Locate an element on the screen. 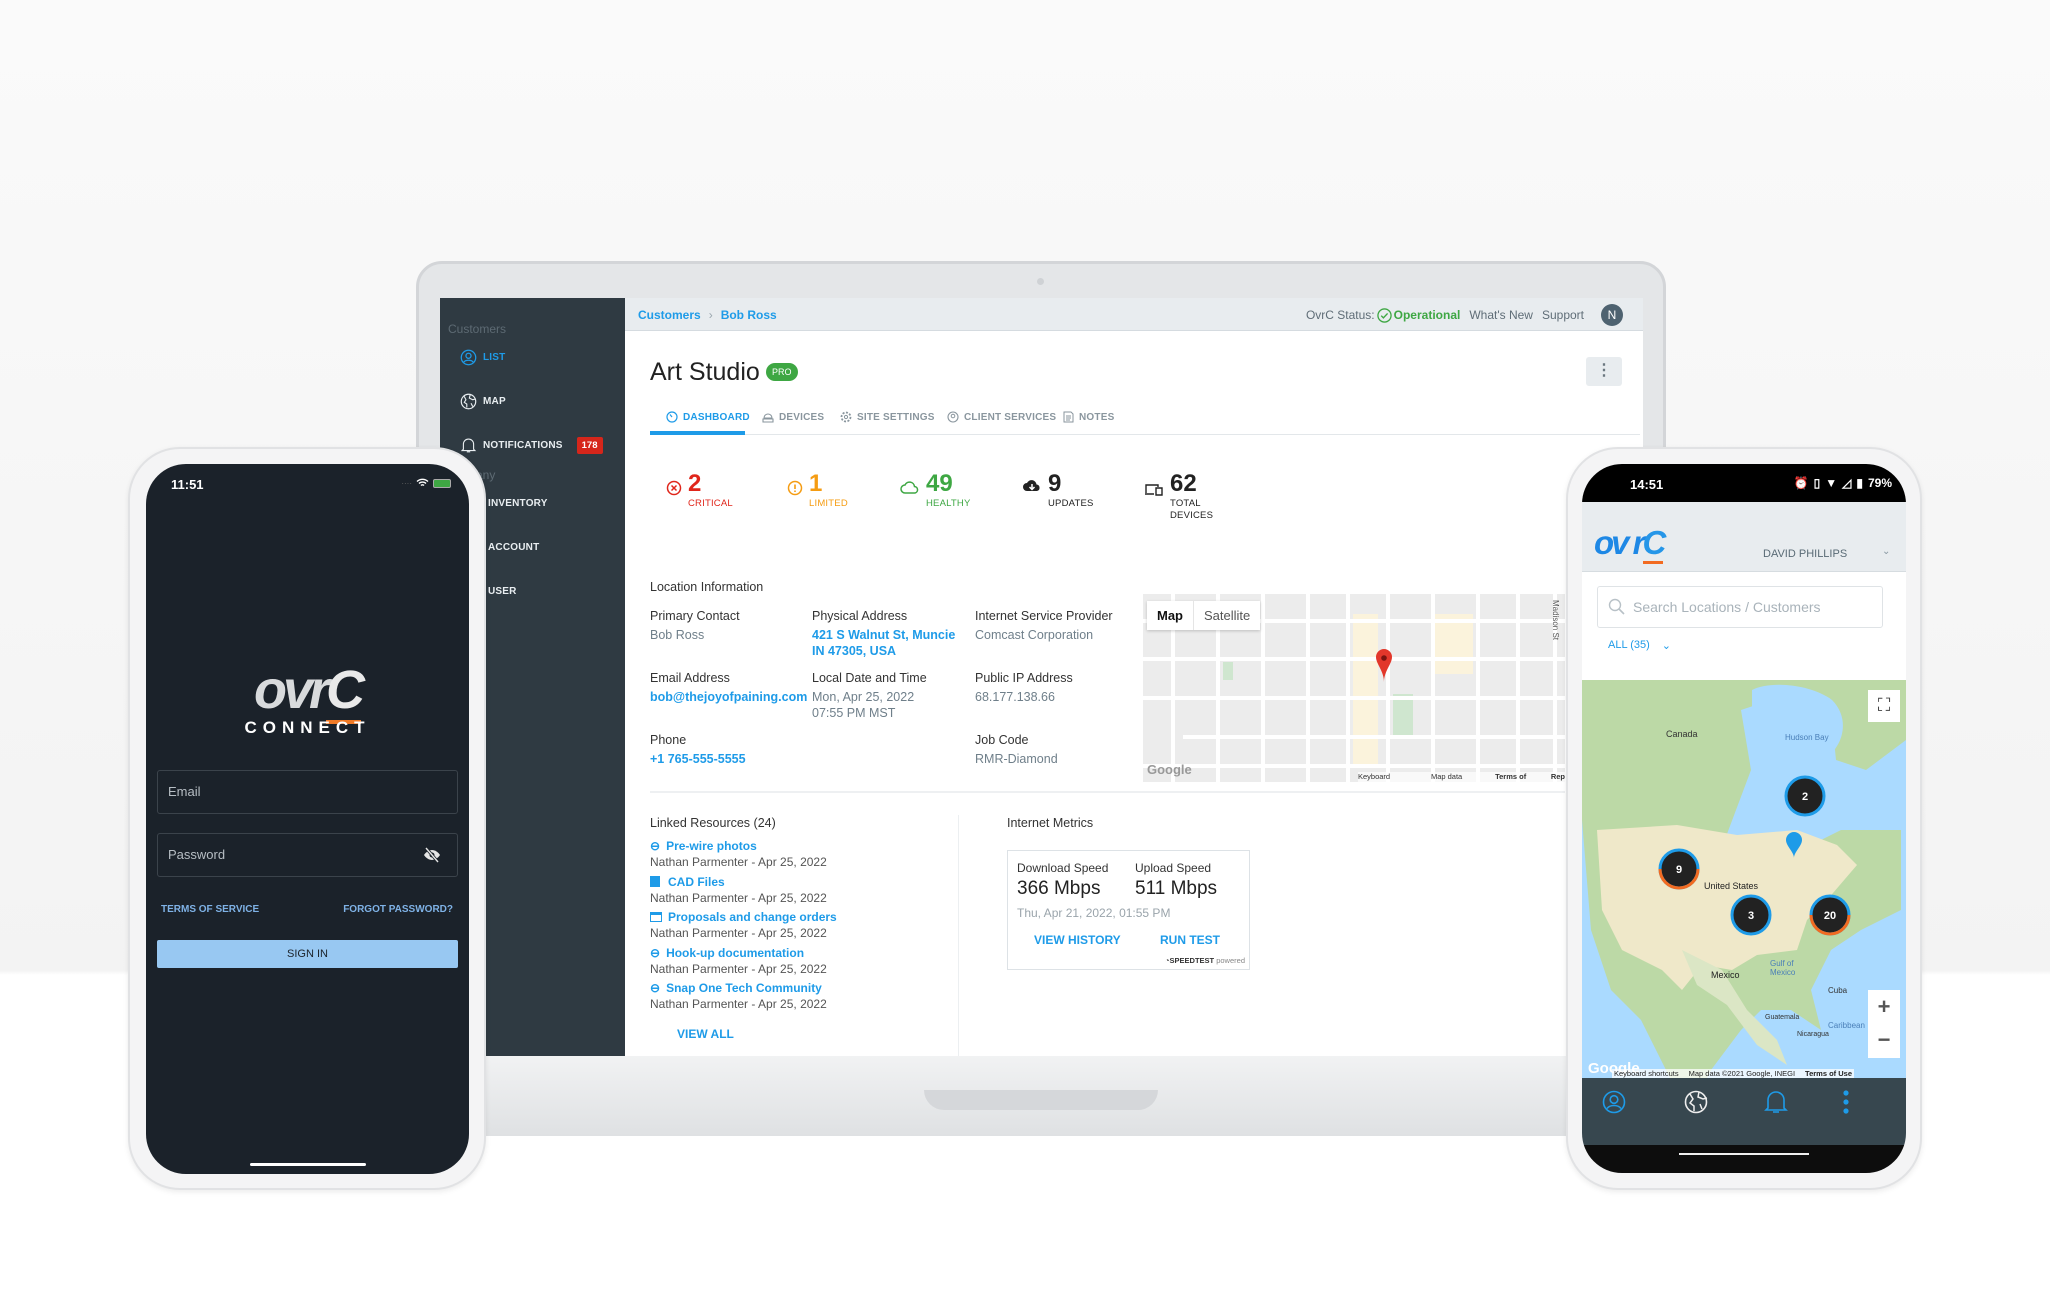 The width and height of the screenshot is (2050, 1302). stat-total-devices: 62 TOTAL DEVICES is located at coordinates (1178, 496).